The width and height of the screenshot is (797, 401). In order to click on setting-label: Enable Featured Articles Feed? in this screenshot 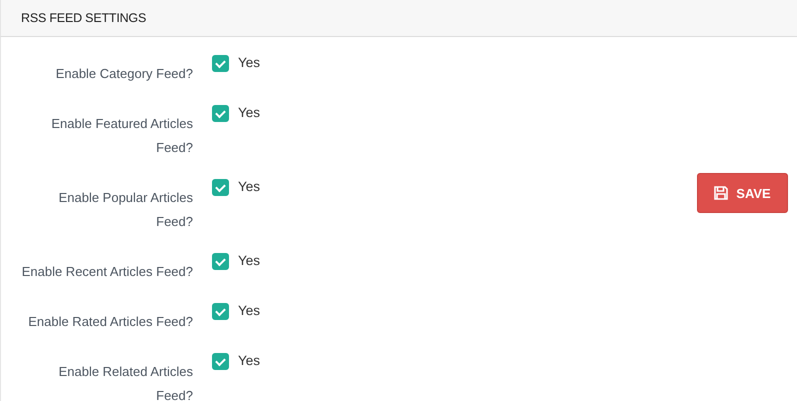, I will do `click(121, 136)`.